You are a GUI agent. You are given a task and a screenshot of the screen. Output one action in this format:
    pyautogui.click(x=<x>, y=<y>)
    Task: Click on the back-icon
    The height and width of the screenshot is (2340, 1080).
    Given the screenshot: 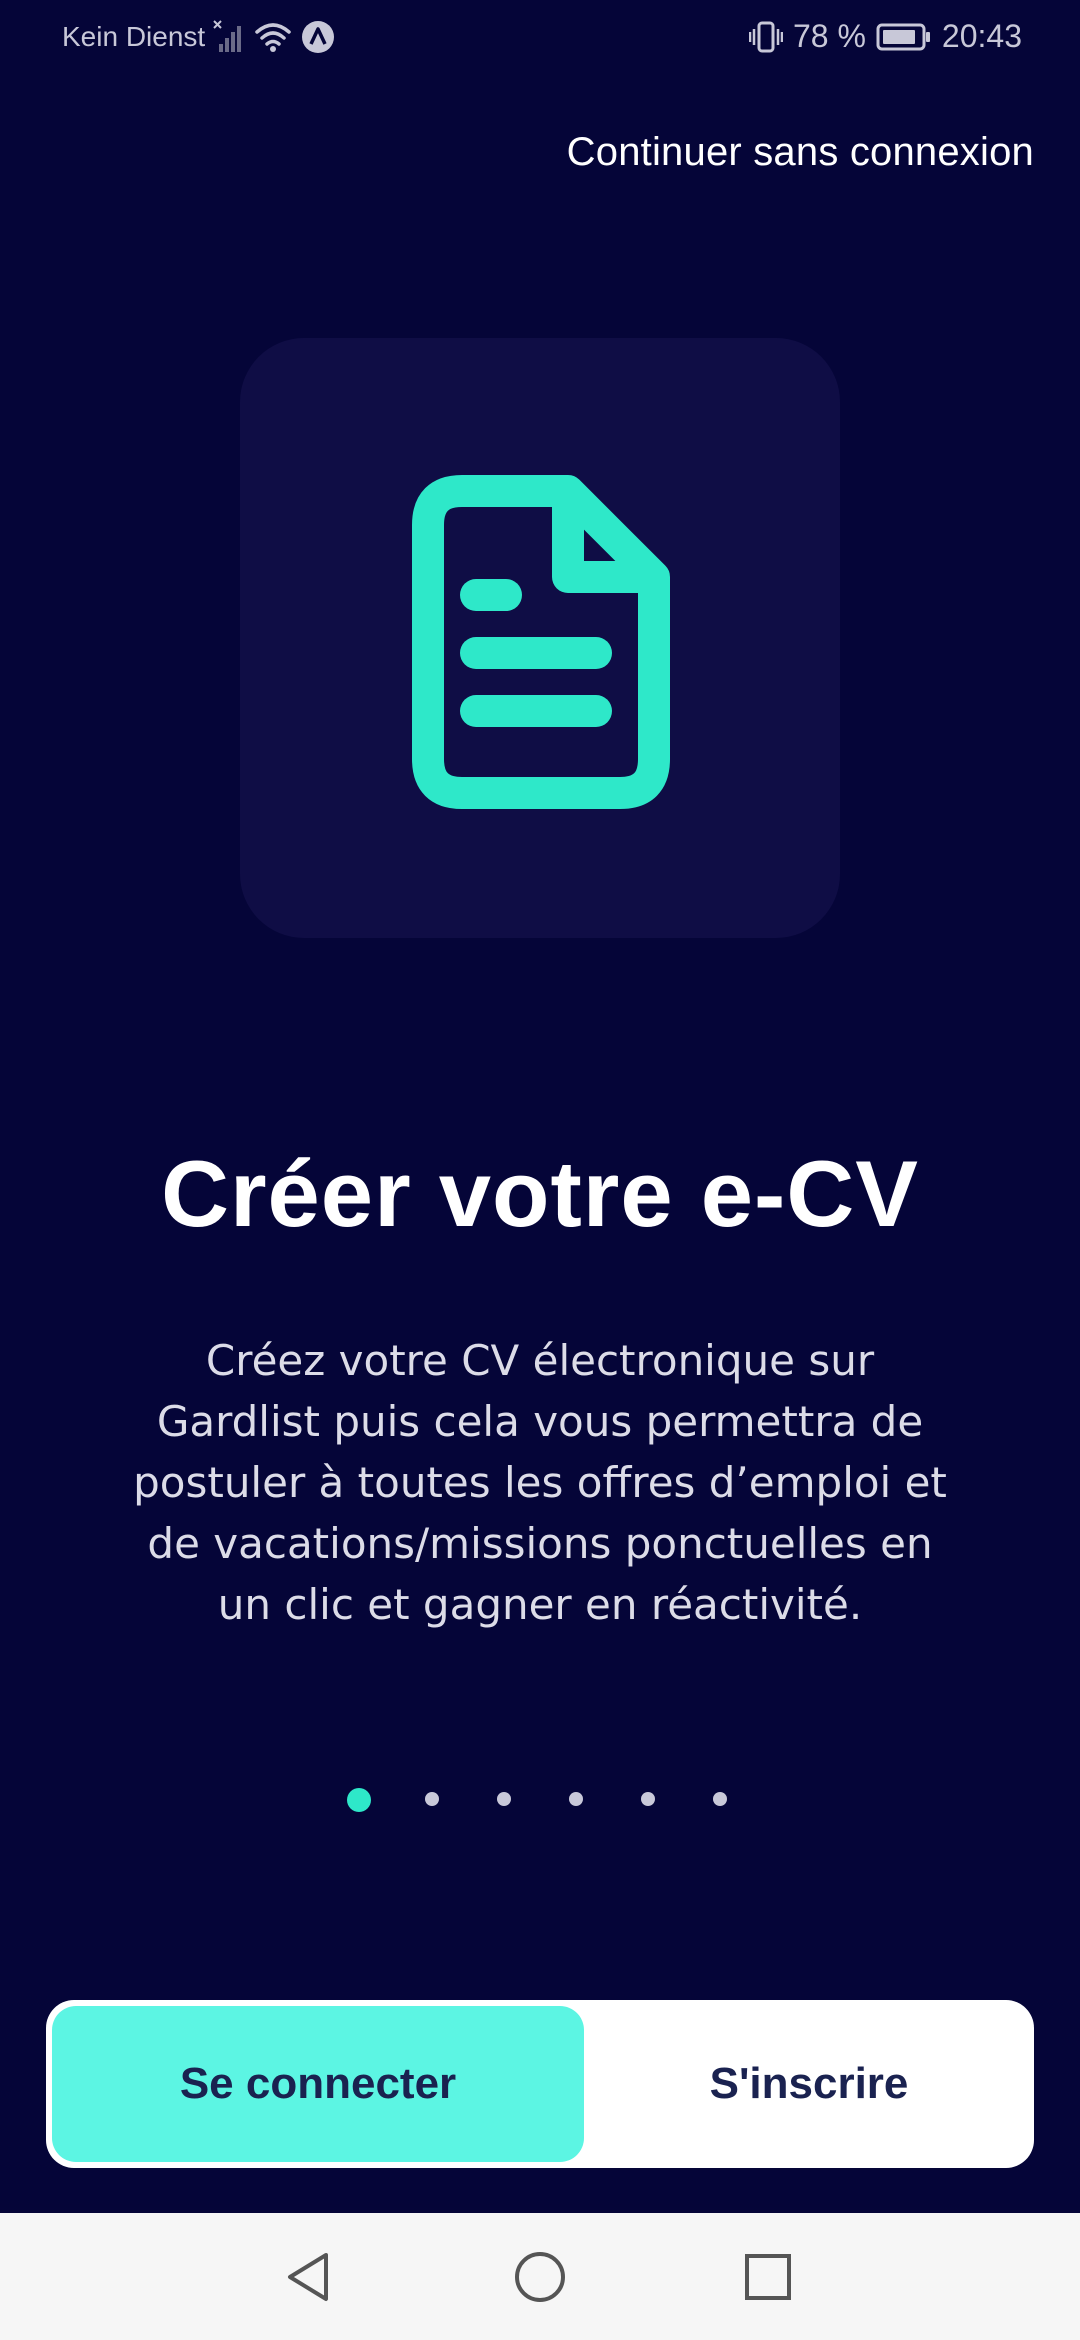 What is the action you would take?
    pyautogui.click(x=308, y=2277)
    